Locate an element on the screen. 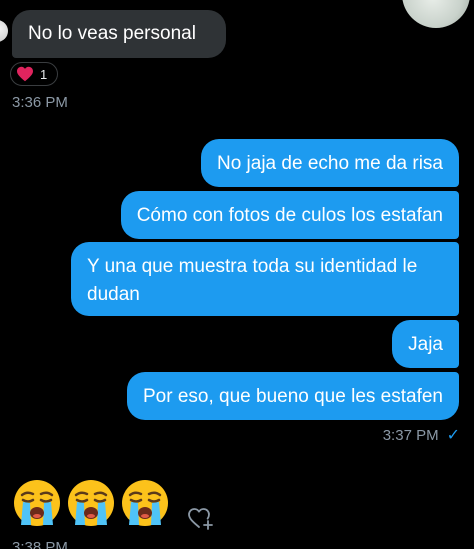 Image resolution: width=474 pixels, height=549 pixels. sent-timestamp: 3:37 PM is located at coordinates (410, 435).